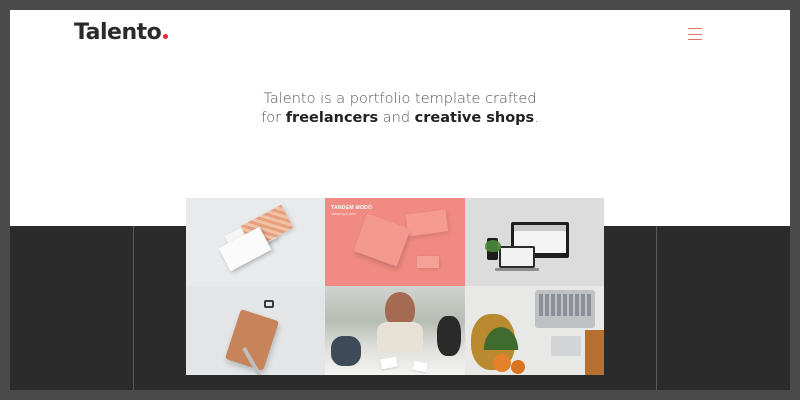  I want to click on portfolio-item-pink-branding: TANDEM MODO branding & print, so click(395, 242).